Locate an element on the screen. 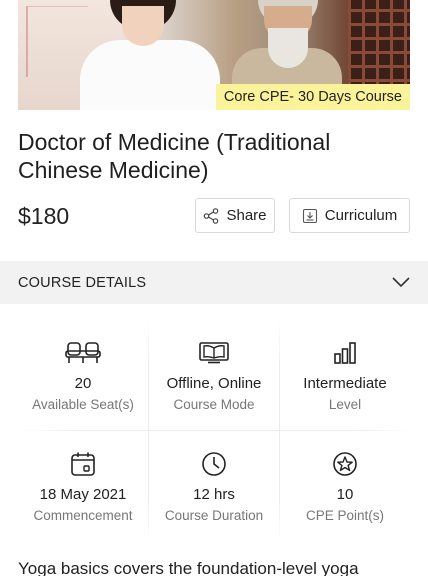 This screenshot has height=576, width=428. hero-master-beard is located at coordinates (288, 48).